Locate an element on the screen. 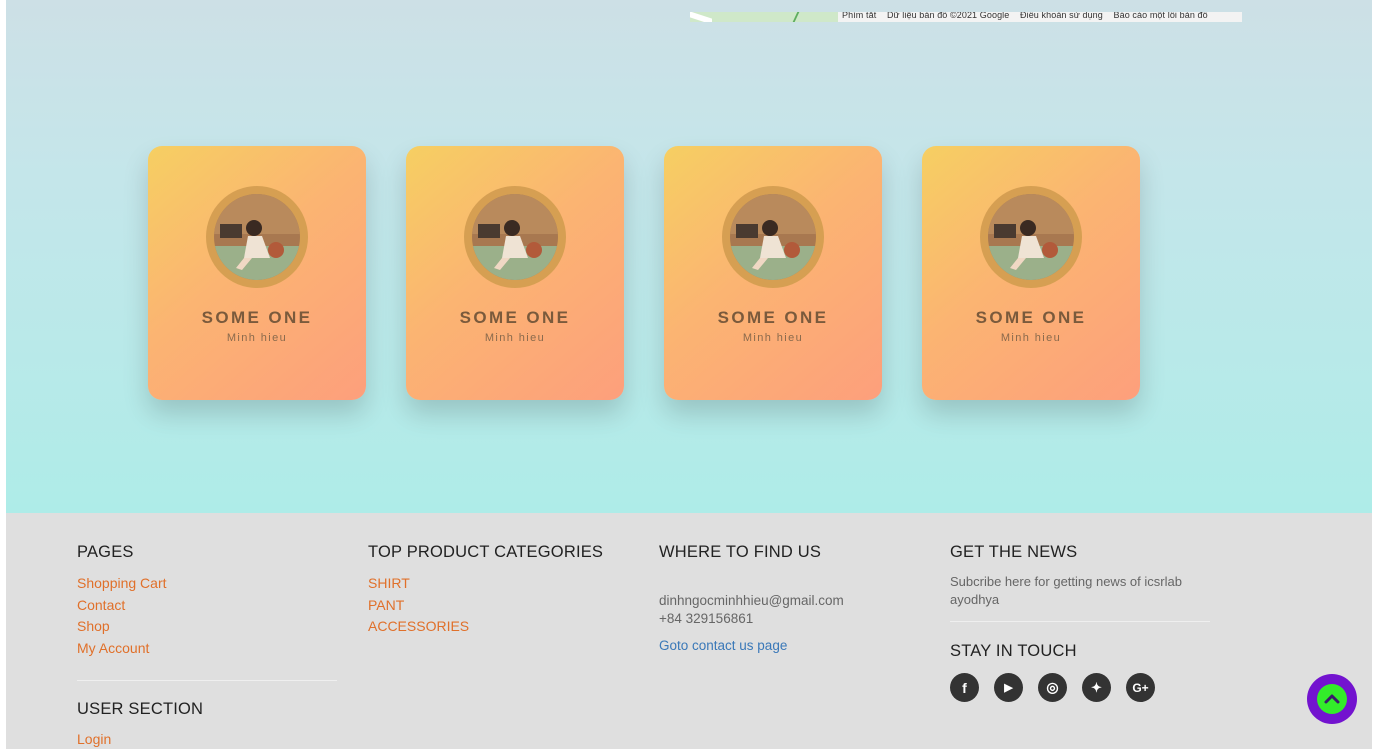  user-section-heading: USER SECTION is located at coordinates (140, 709).